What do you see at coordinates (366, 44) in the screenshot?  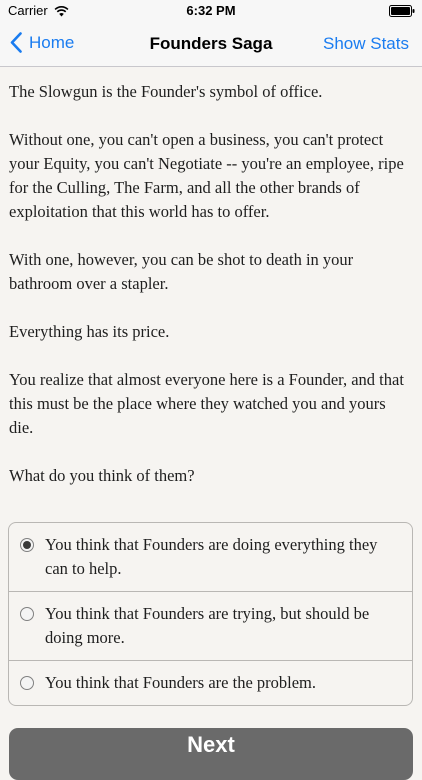 I see `show-stats-button: Show Stats` at bounding box center [366, 44].